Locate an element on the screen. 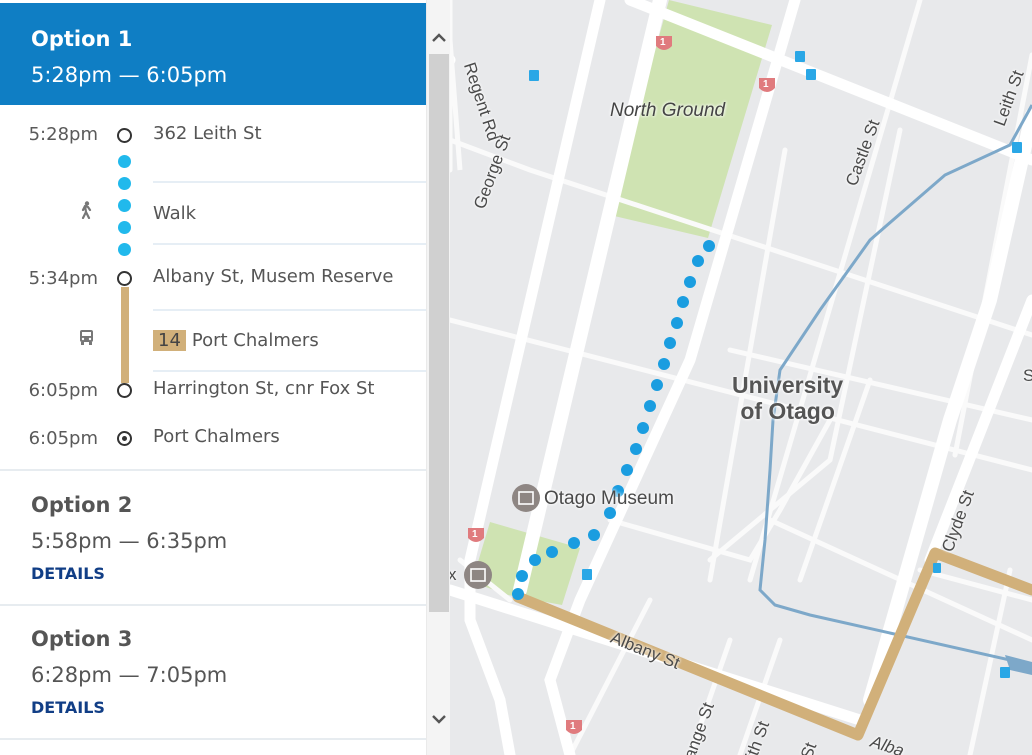 The image size is (1032, 755). bus-line is located at coordinates (125, 335).